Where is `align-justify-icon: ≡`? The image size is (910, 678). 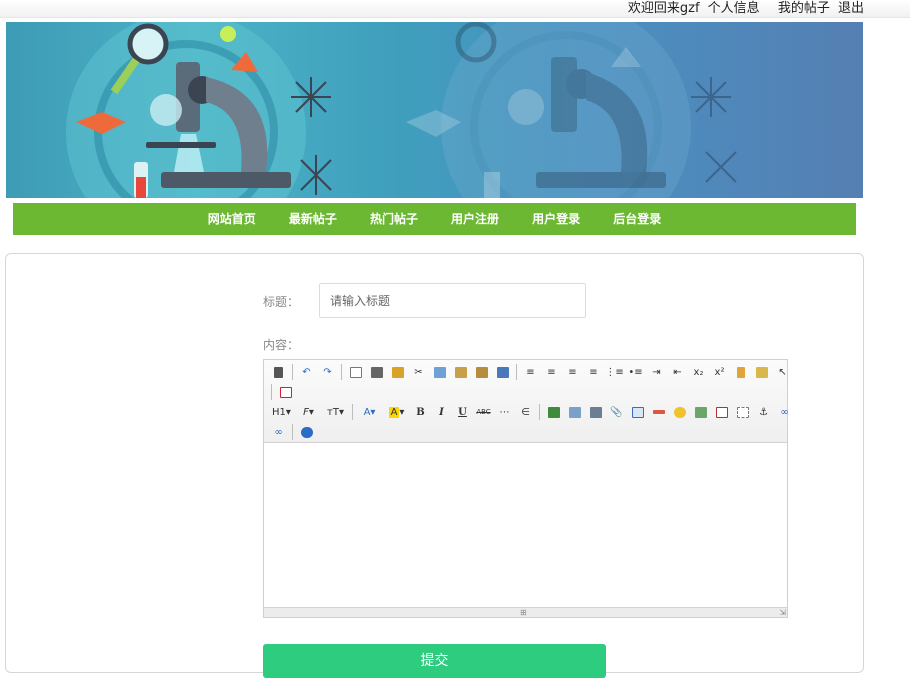
align-justify-icon: ≡ is located at coordinates (594, 372).